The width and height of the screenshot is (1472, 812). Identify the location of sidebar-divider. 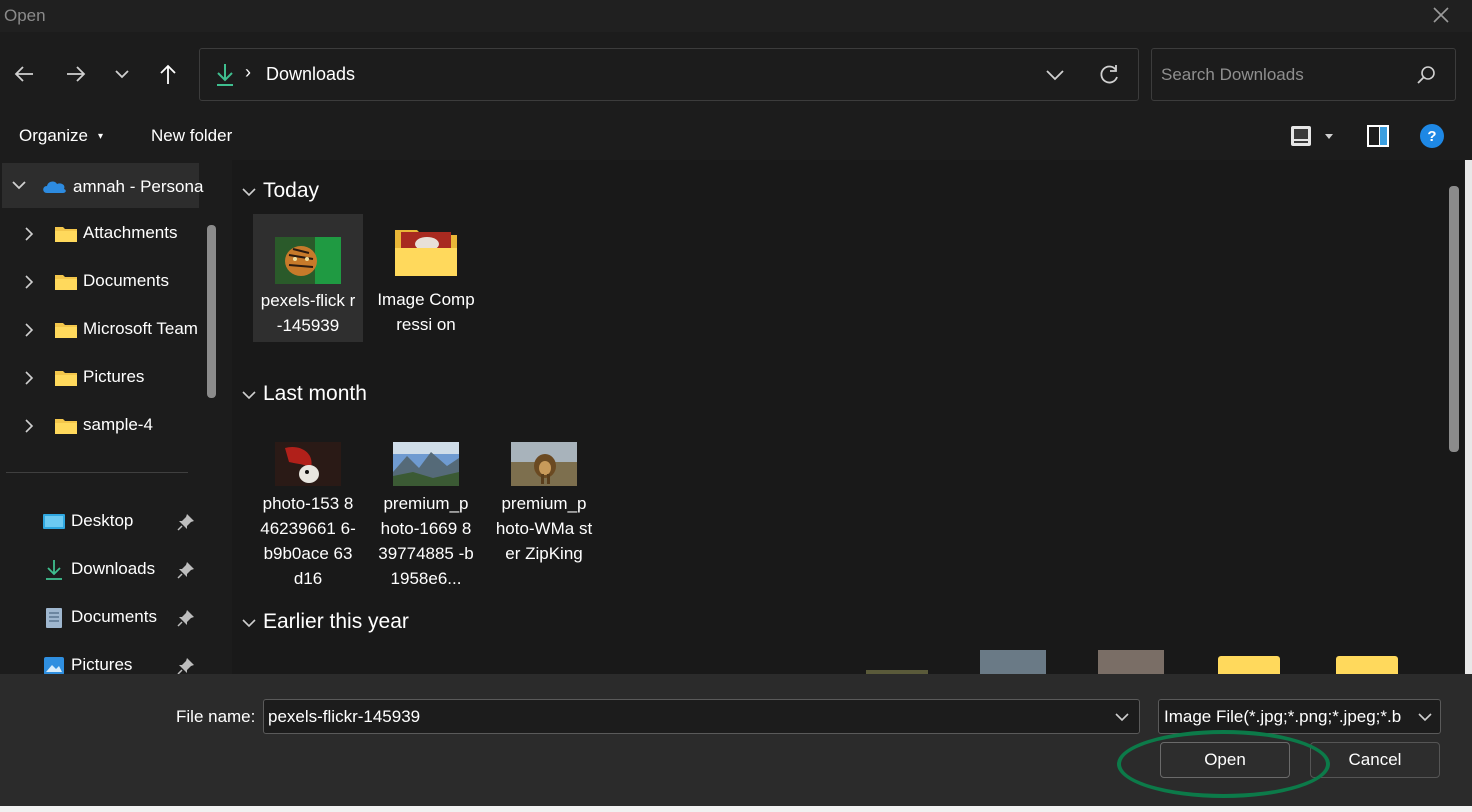
(97, 472).